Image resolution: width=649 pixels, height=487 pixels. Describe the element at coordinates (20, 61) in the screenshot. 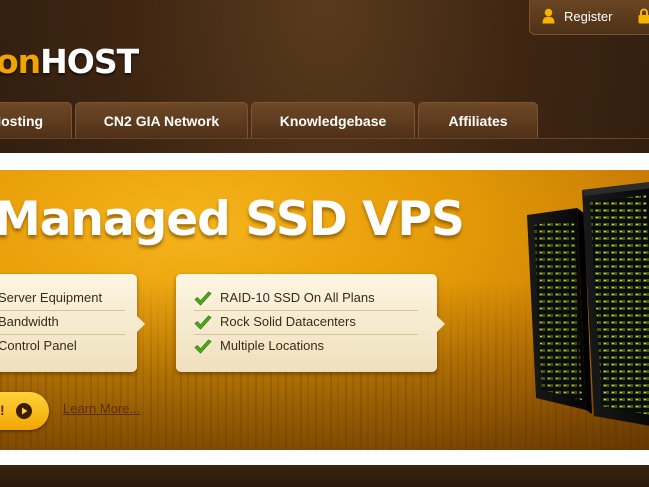

I see `logo-text-accent: on` at that location.